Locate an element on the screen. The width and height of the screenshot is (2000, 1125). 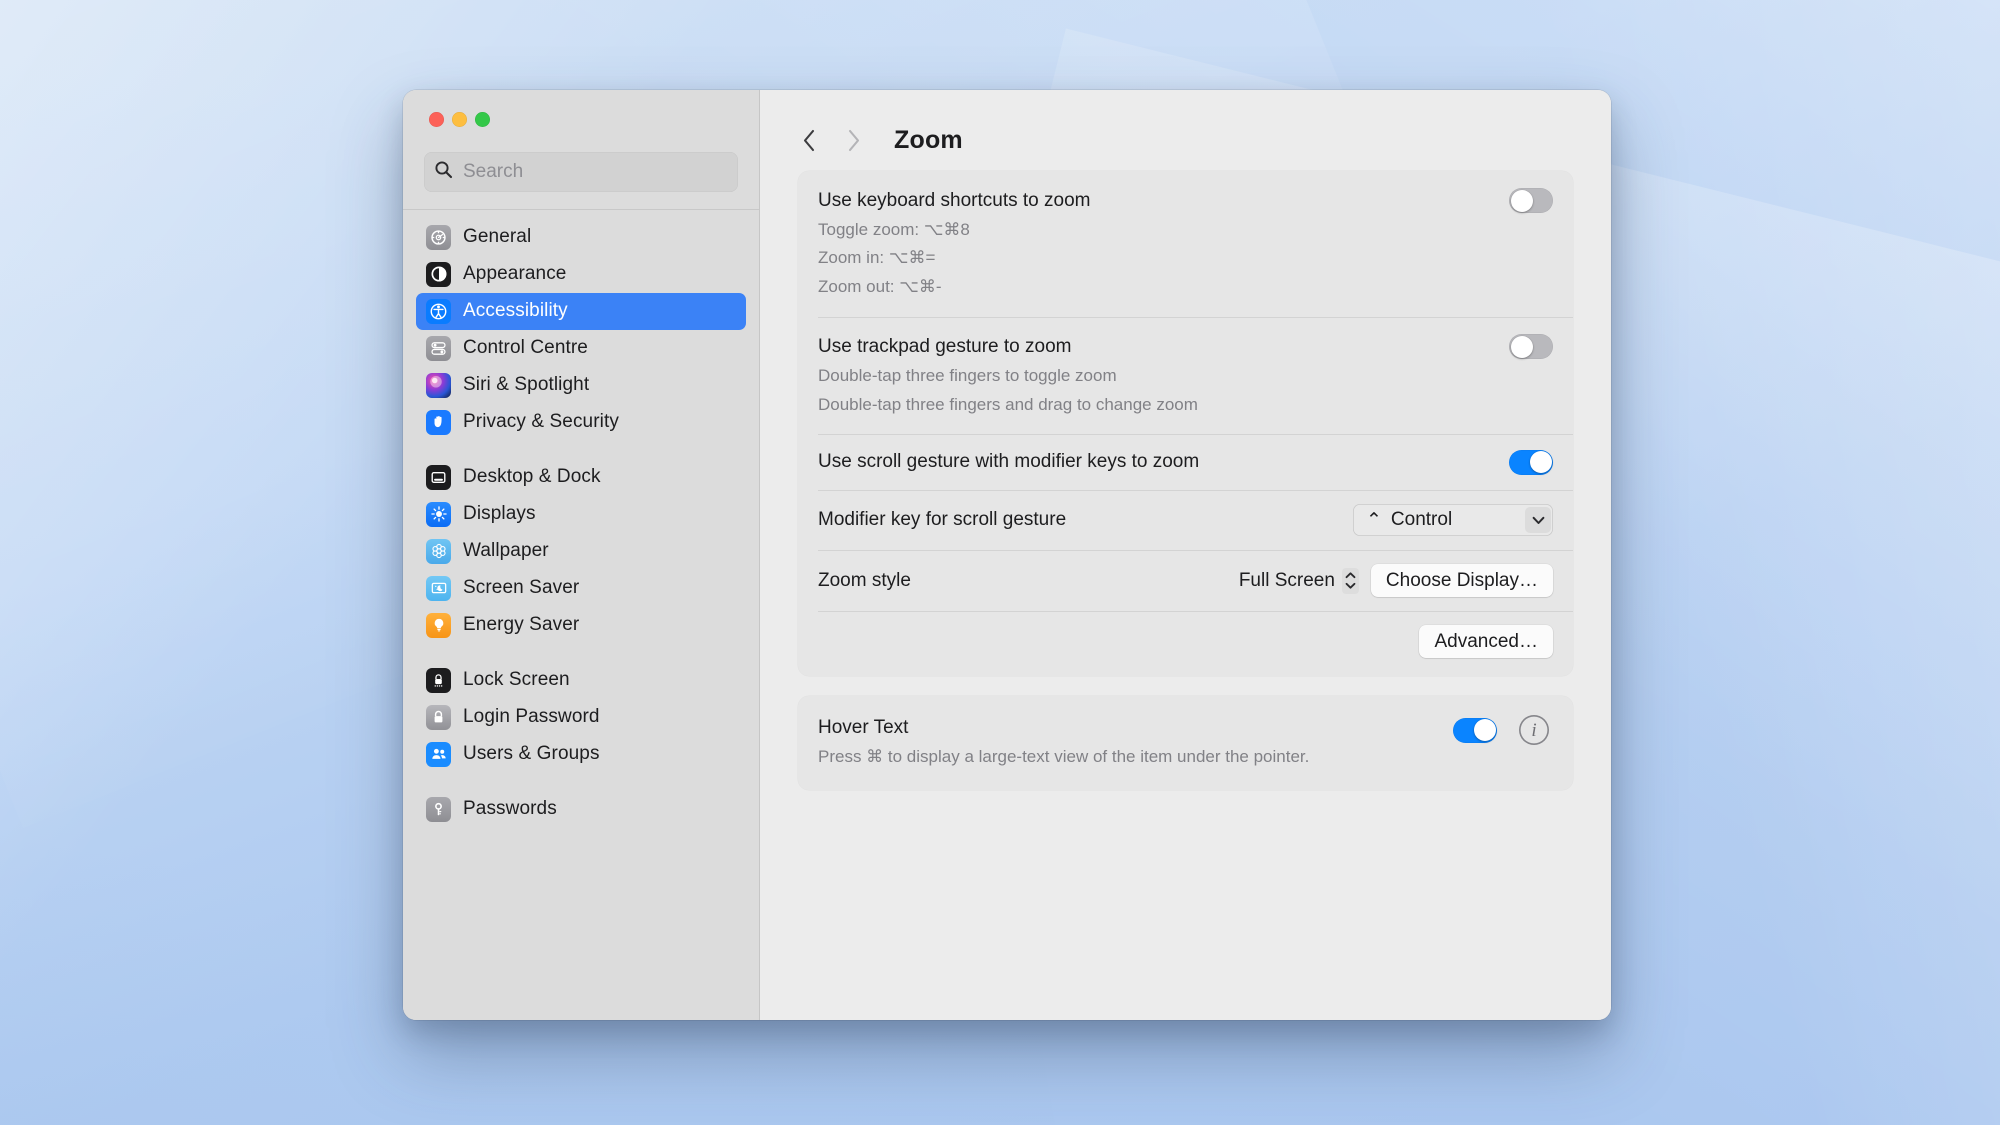
shortcut-zoom-in: Zoom in: ⌥⌘= is located at coordinates (877, 258).